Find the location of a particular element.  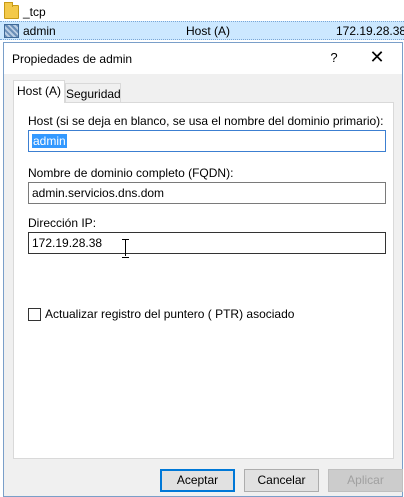

tab-seguridad: Seguridad is located at coordinates (93, 93).